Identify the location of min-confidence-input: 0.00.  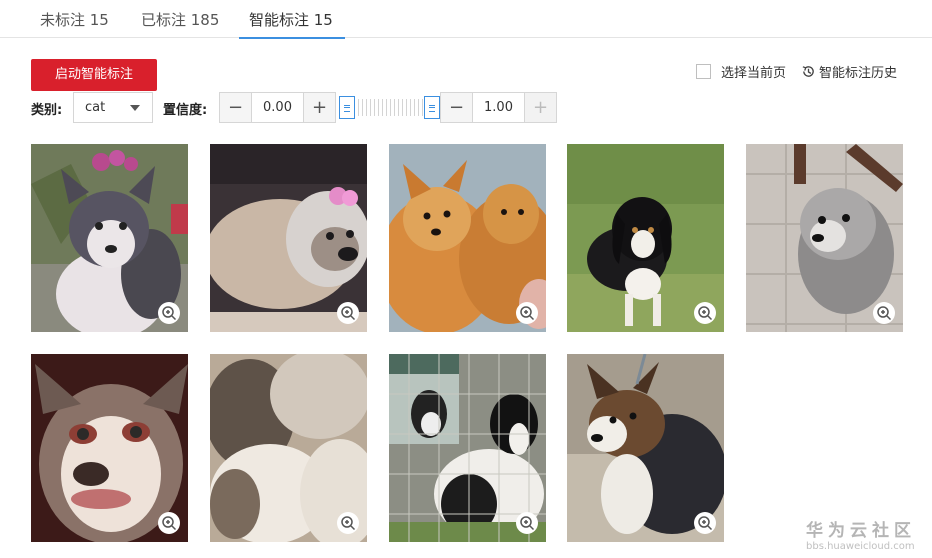
(277, 107).